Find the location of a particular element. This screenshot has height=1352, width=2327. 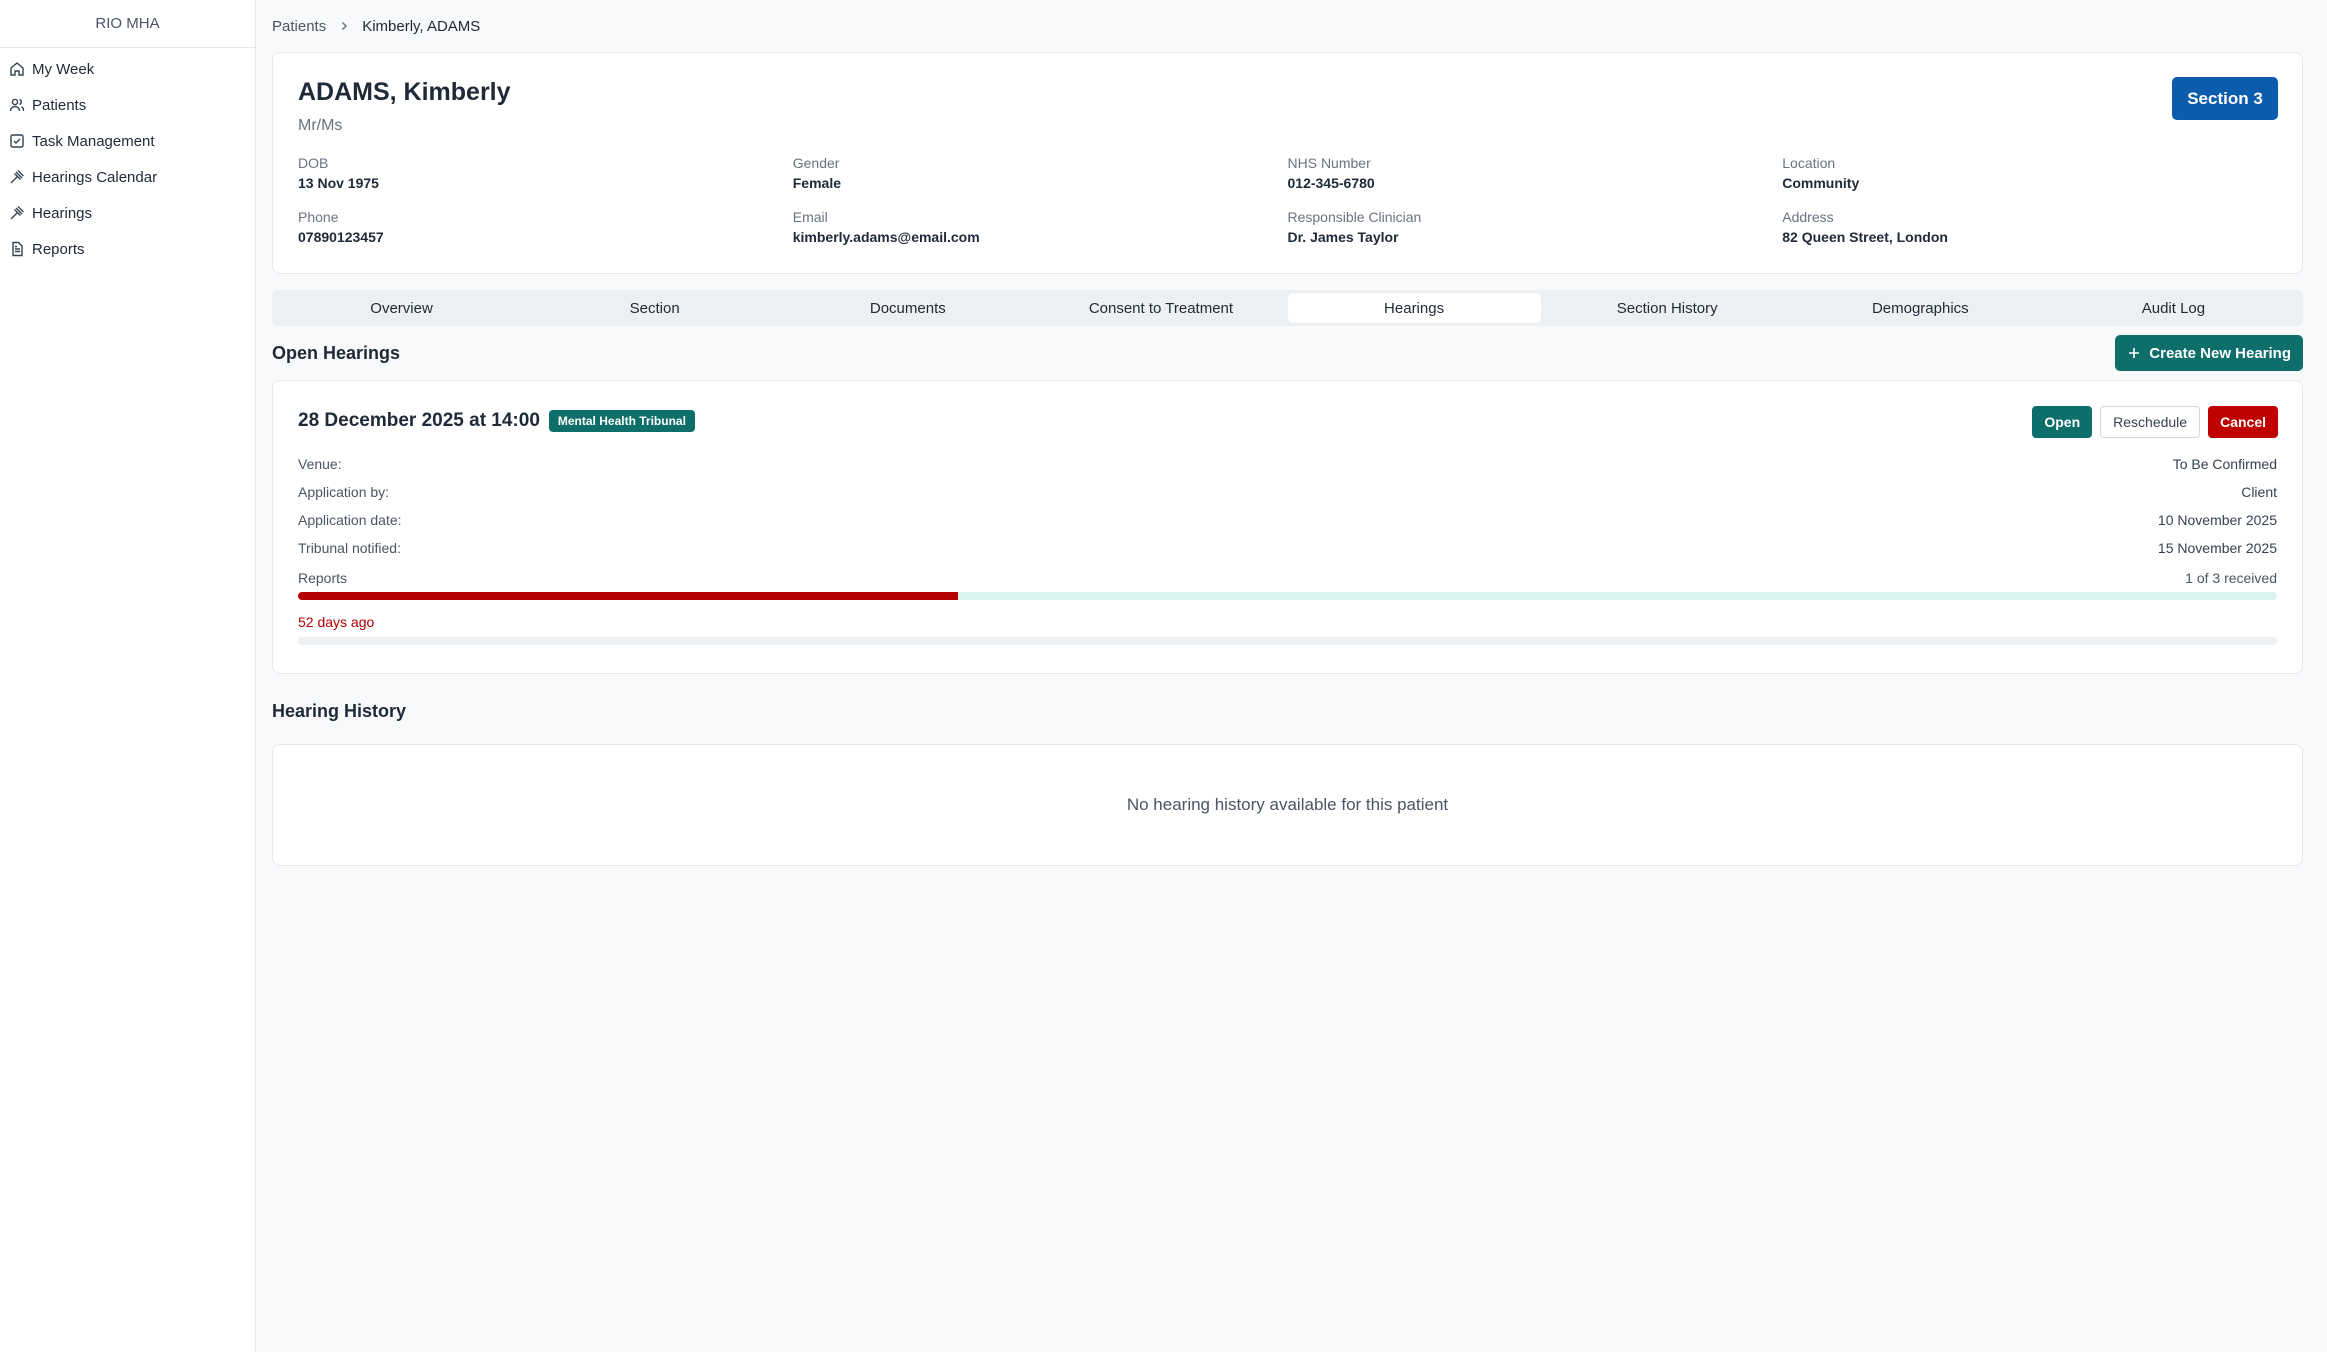

tab-section: Section is located at coordinates (654, 308).